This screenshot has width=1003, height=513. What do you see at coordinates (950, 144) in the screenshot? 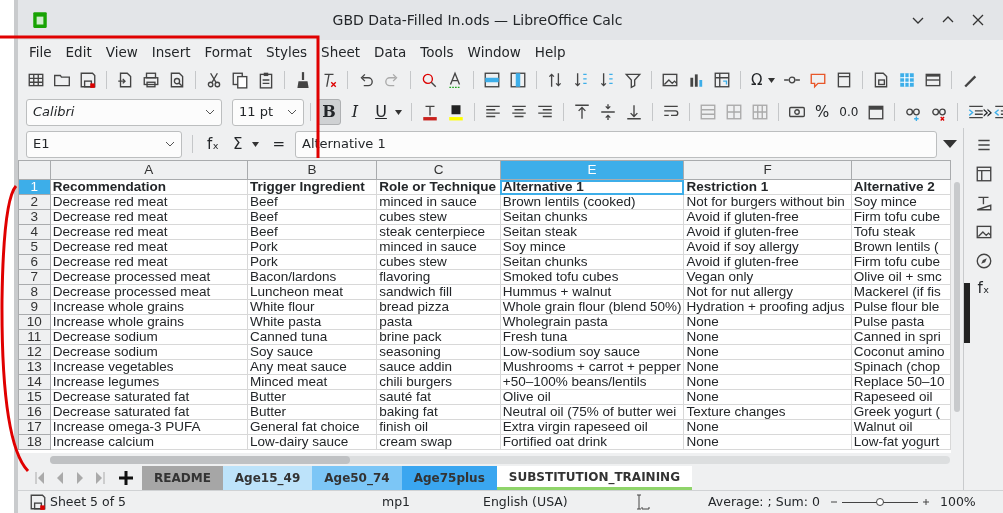
I see `expand-icon` at bounding box center [950, 144].